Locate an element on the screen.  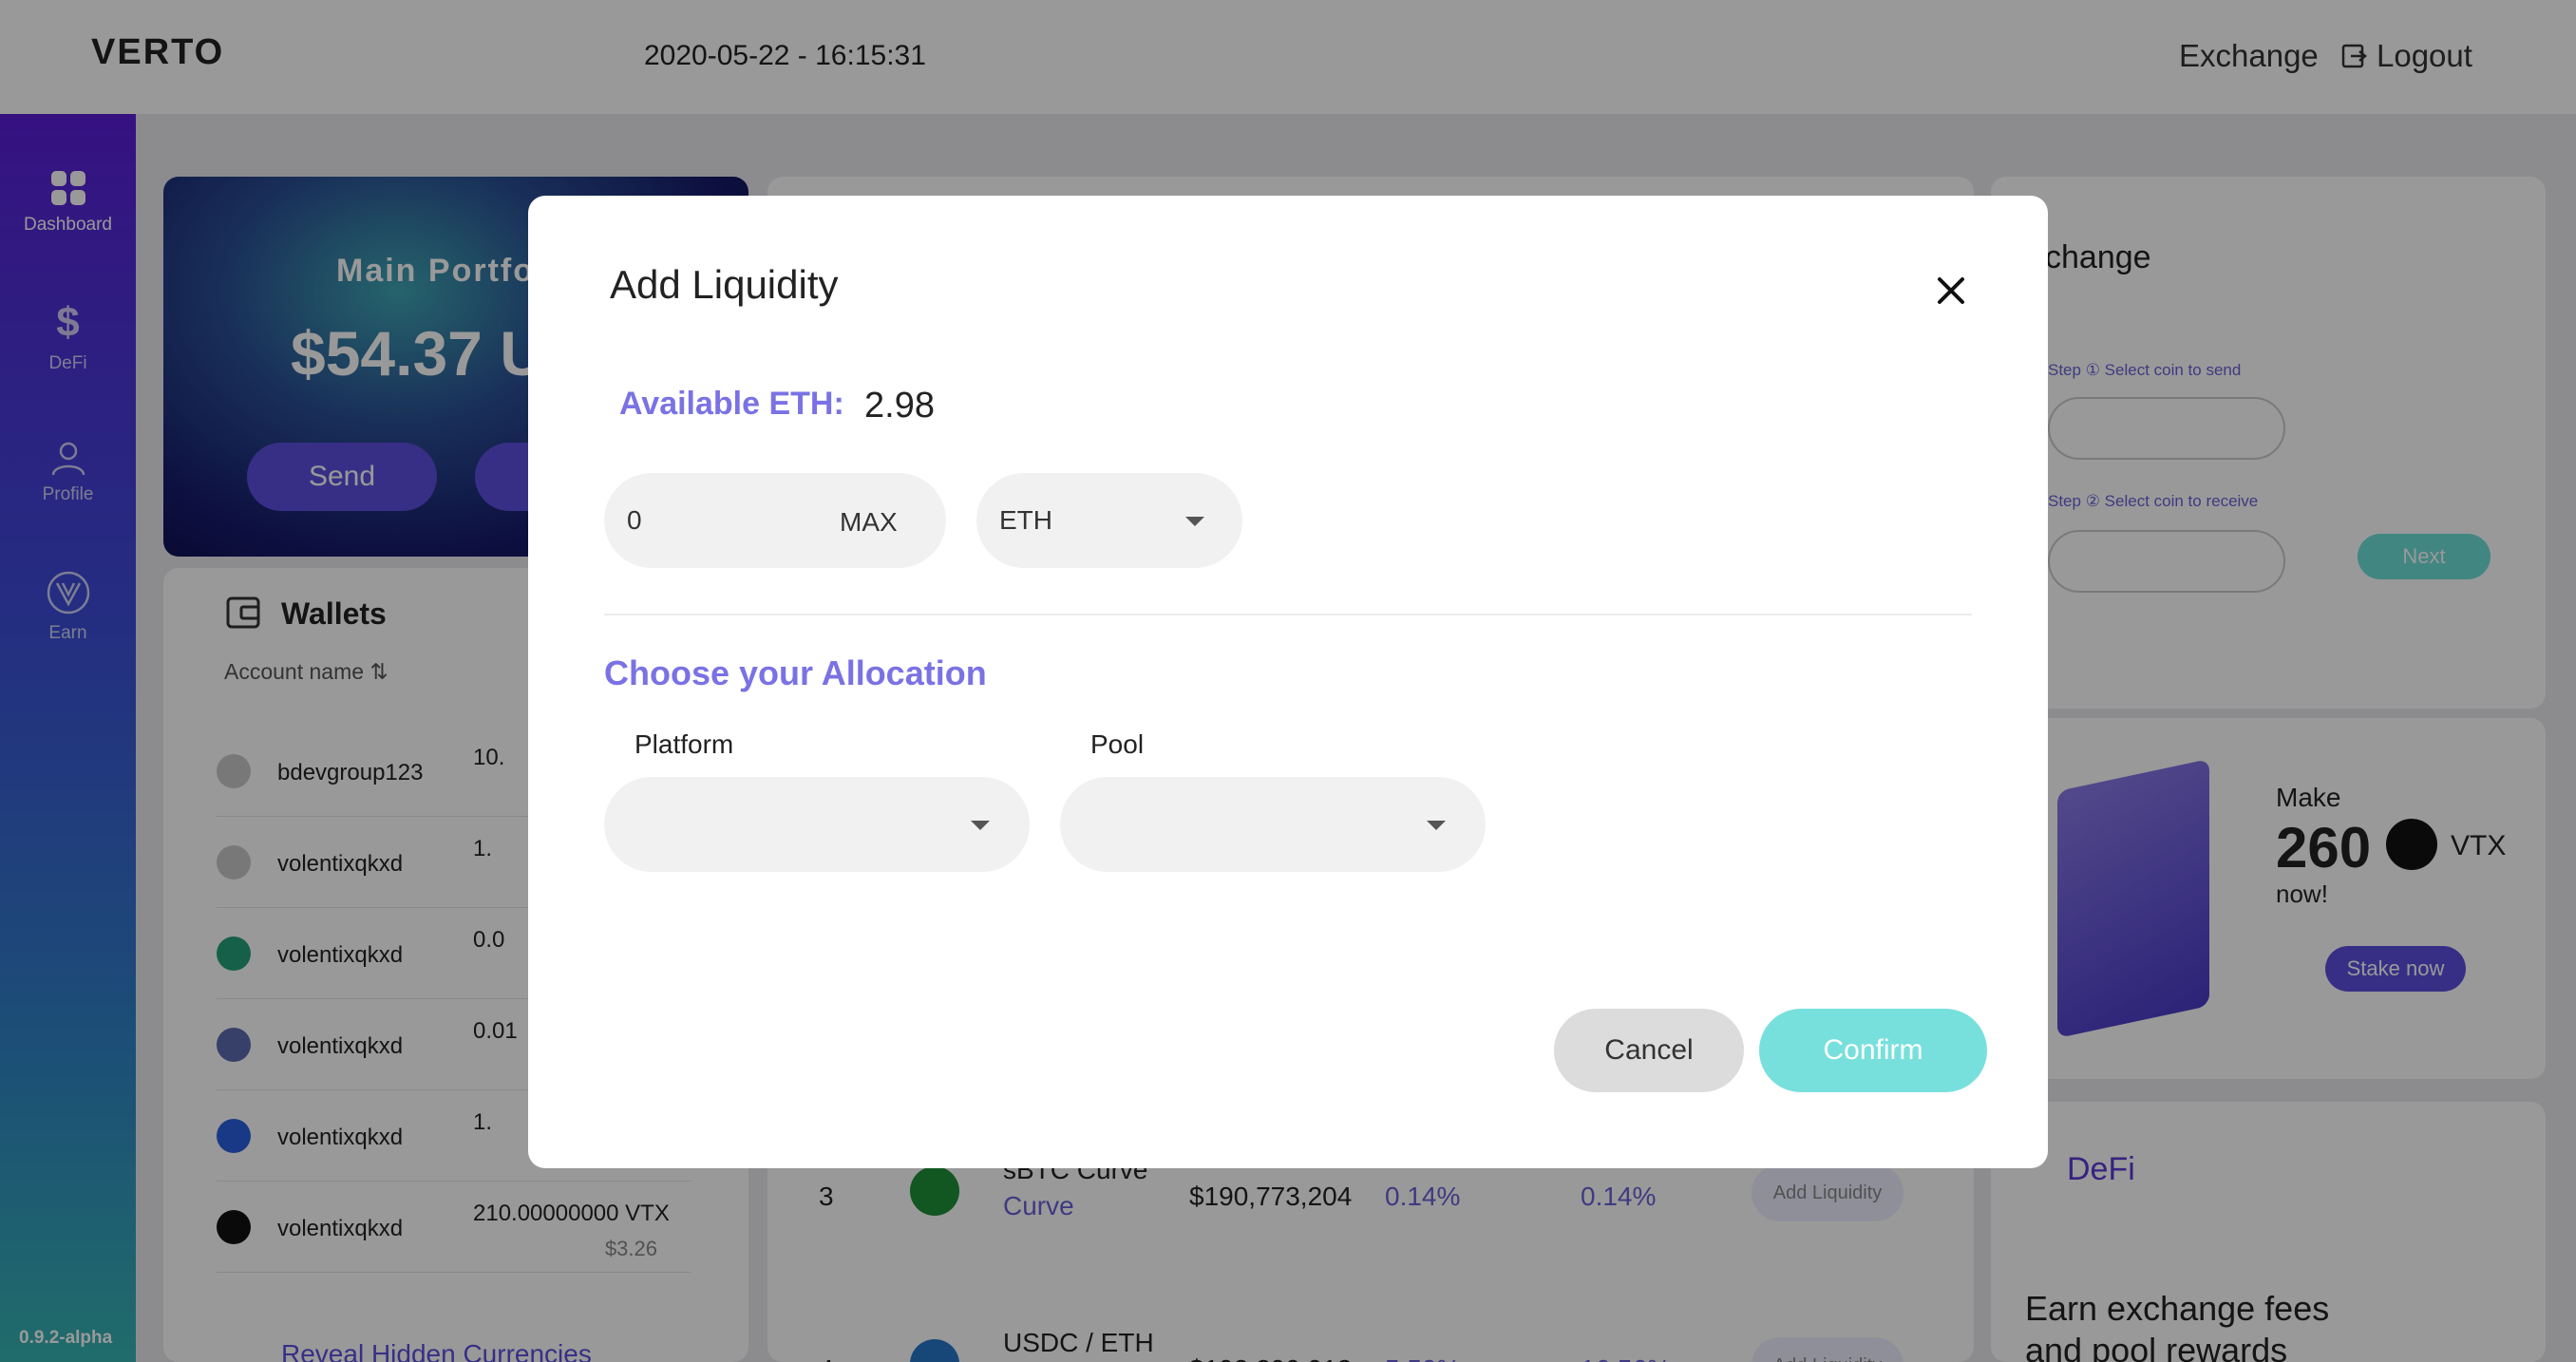
pool-label: Pool is located at coordinates (1117, 744).